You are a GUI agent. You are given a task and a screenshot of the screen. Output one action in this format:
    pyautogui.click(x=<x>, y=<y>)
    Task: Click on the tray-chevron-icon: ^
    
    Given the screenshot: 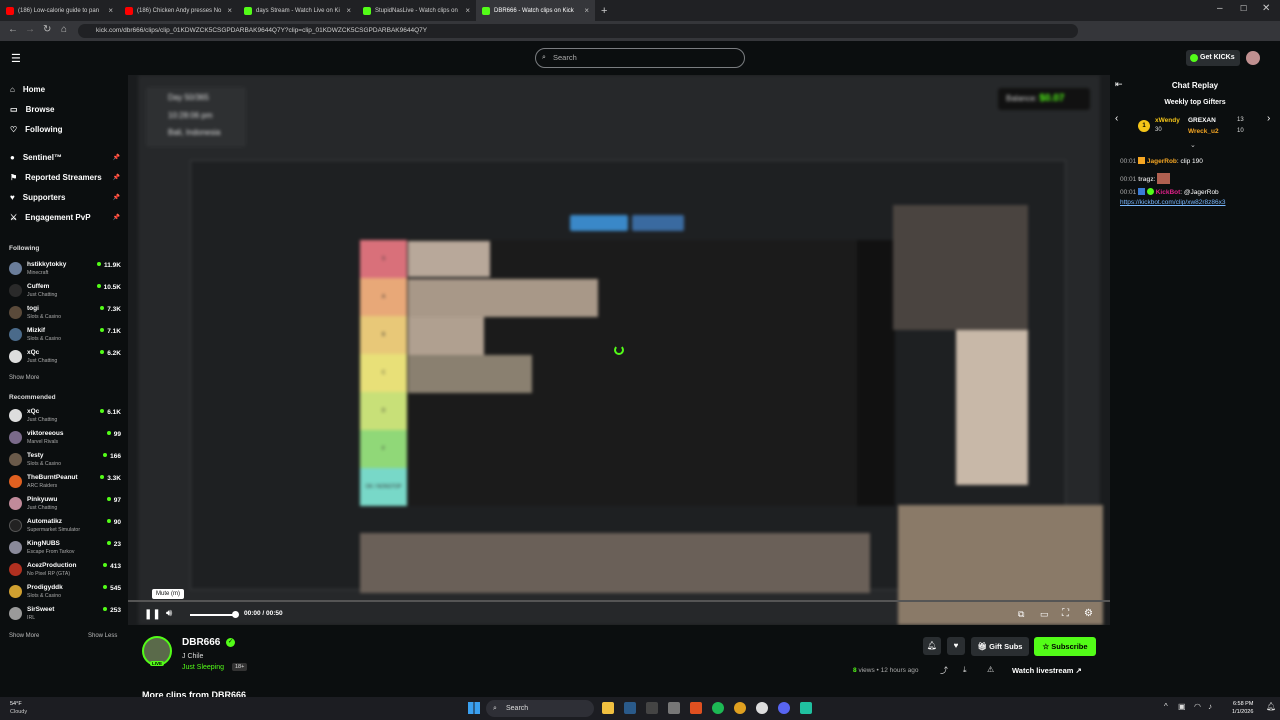 What is the action you would take?
    pyautogui.click(x=1166, y=706)
    